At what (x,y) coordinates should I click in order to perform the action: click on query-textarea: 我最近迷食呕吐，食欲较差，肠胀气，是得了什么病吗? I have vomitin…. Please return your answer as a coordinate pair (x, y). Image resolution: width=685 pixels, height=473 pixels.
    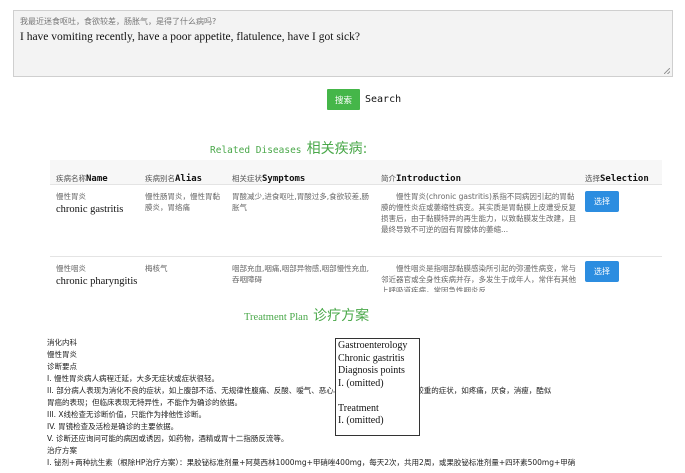
    Looking at the image, I should click on (343, 43).